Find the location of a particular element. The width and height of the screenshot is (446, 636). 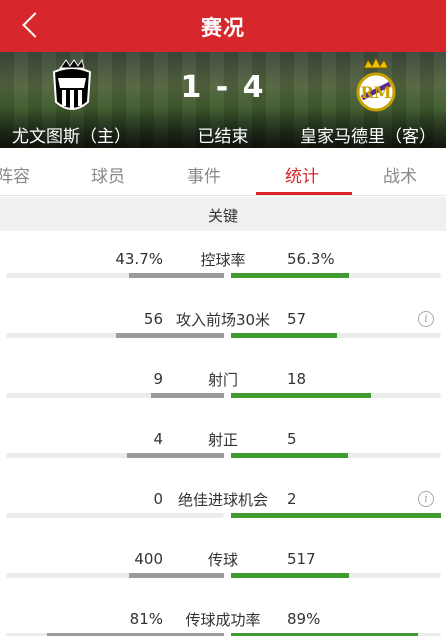

section-header: 关键 is located at coordinates (223, 214).